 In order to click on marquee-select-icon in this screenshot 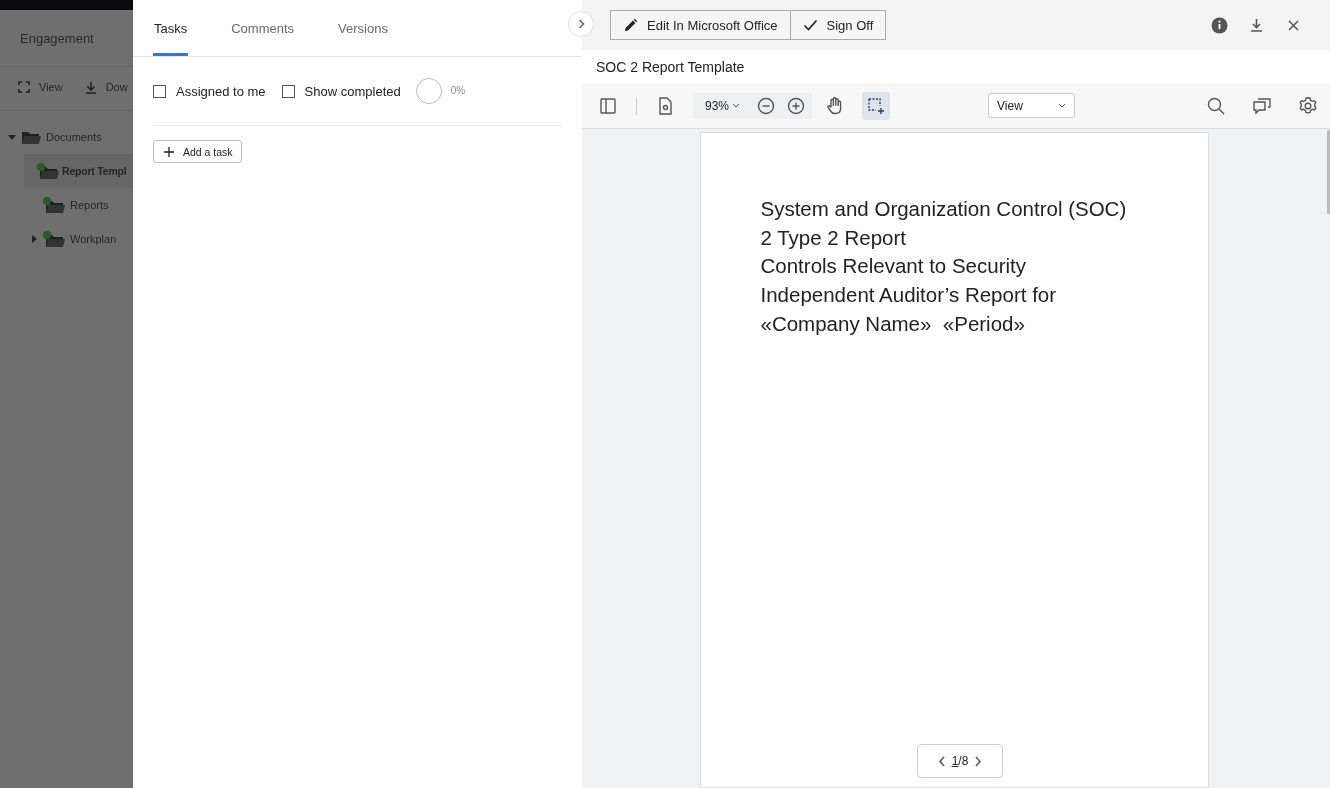, I will do `click(876, 105)`.